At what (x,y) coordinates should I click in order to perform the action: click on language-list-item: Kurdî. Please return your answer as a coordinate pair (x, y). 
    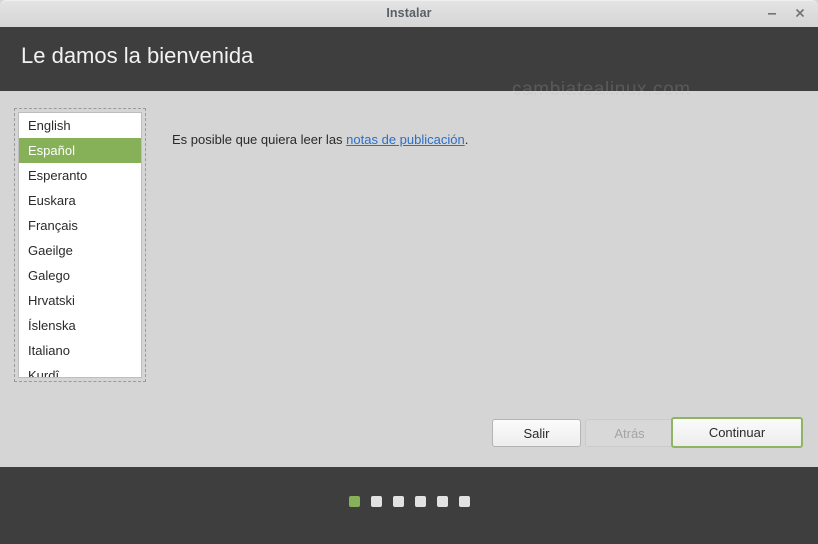
    Looking at the image, I should click on (80, 370).